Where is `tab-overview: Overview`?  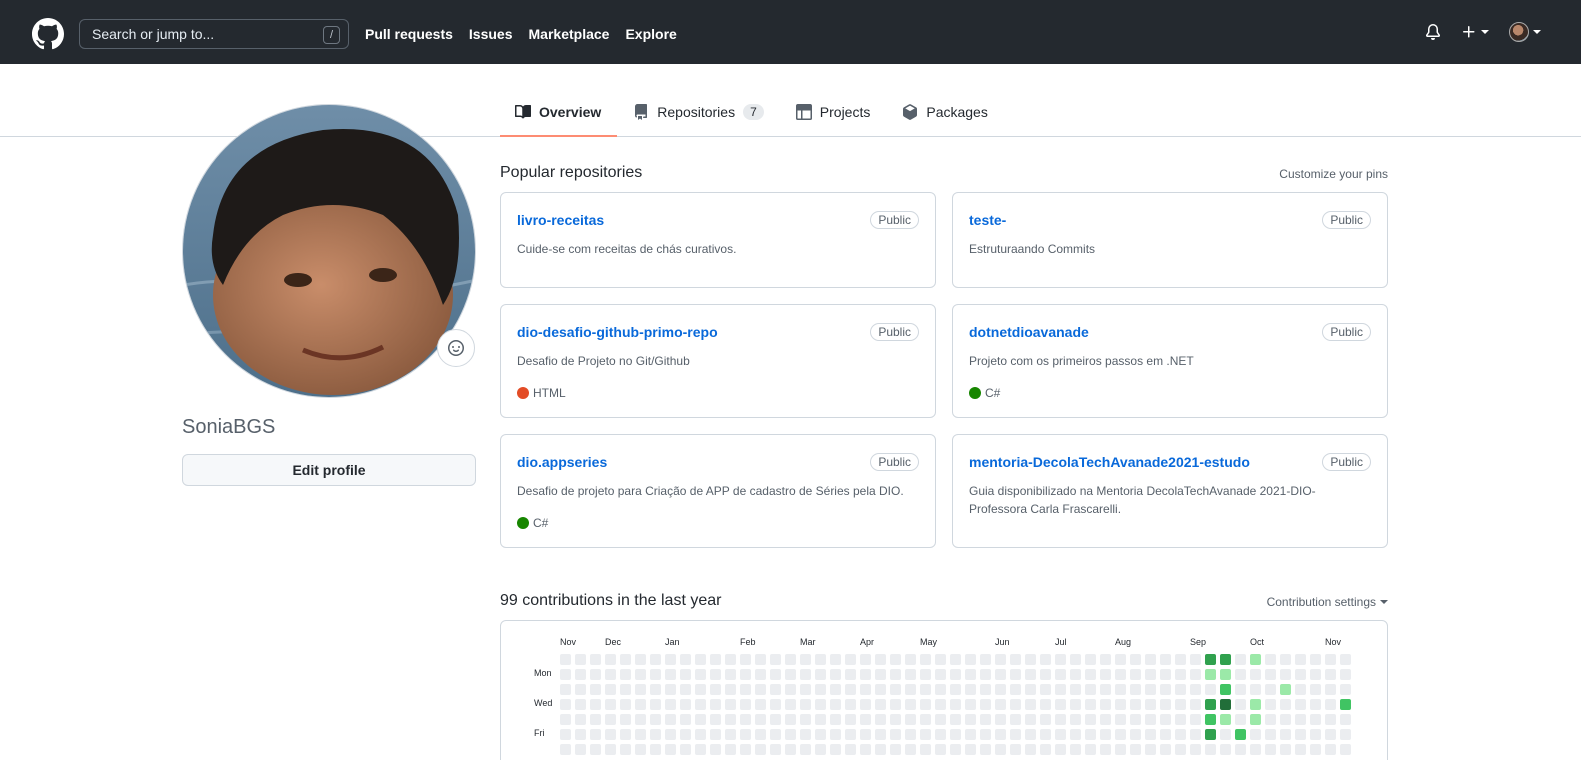
tab-overview: Overview is located at coordinates (559, 112).